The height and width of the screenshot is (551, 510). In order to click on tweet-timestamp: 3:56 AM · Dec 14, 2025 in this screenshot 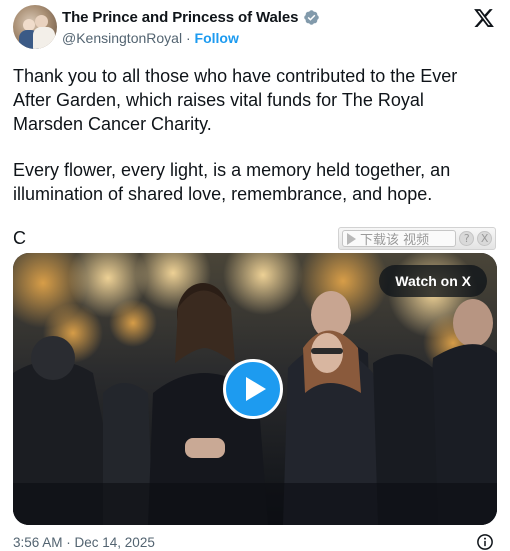, I will do `click(84, 542)`.